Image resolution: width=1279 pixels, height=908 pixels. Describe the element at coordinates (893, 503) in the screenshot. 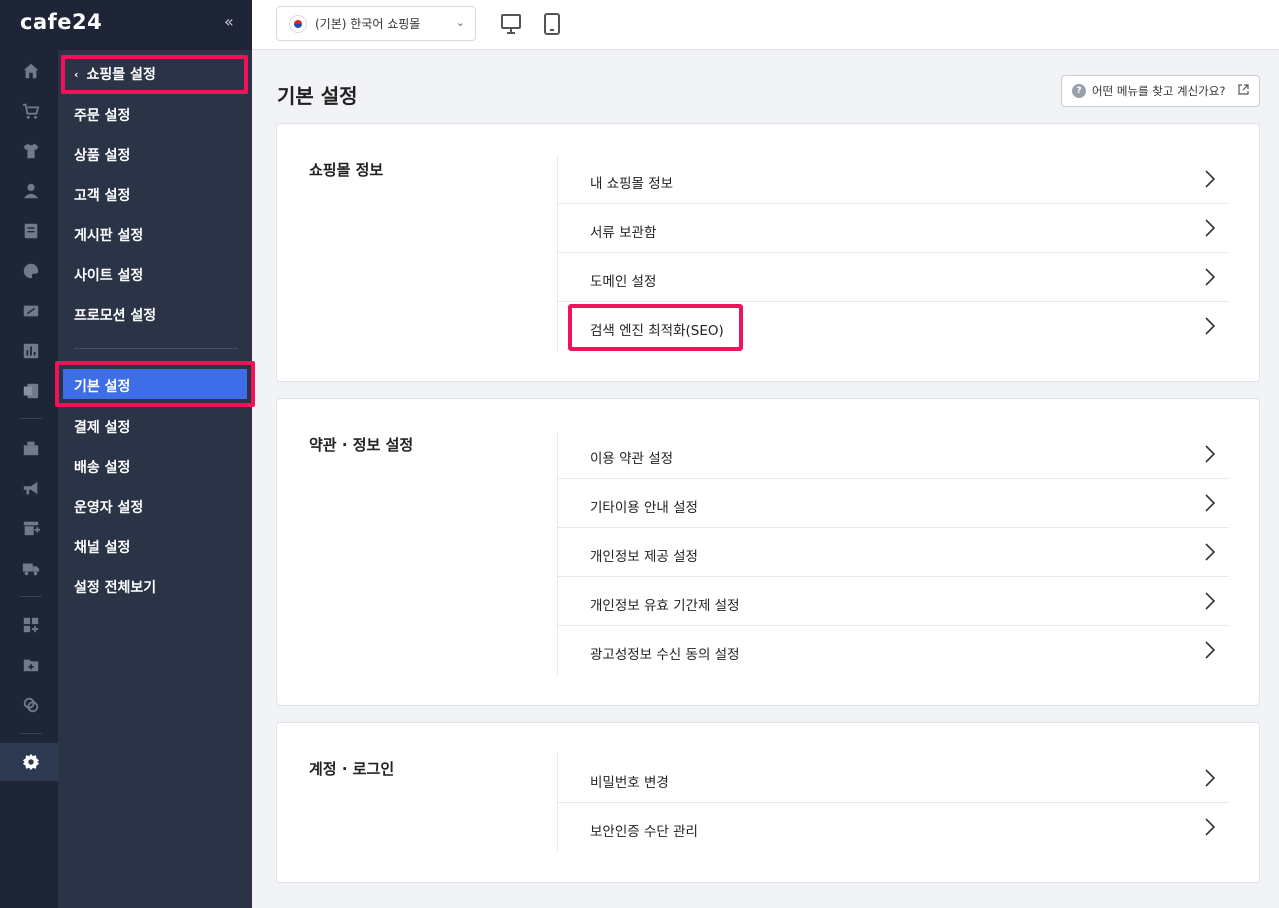

I see `list-item: 기타이용 안내 설정` at that location.